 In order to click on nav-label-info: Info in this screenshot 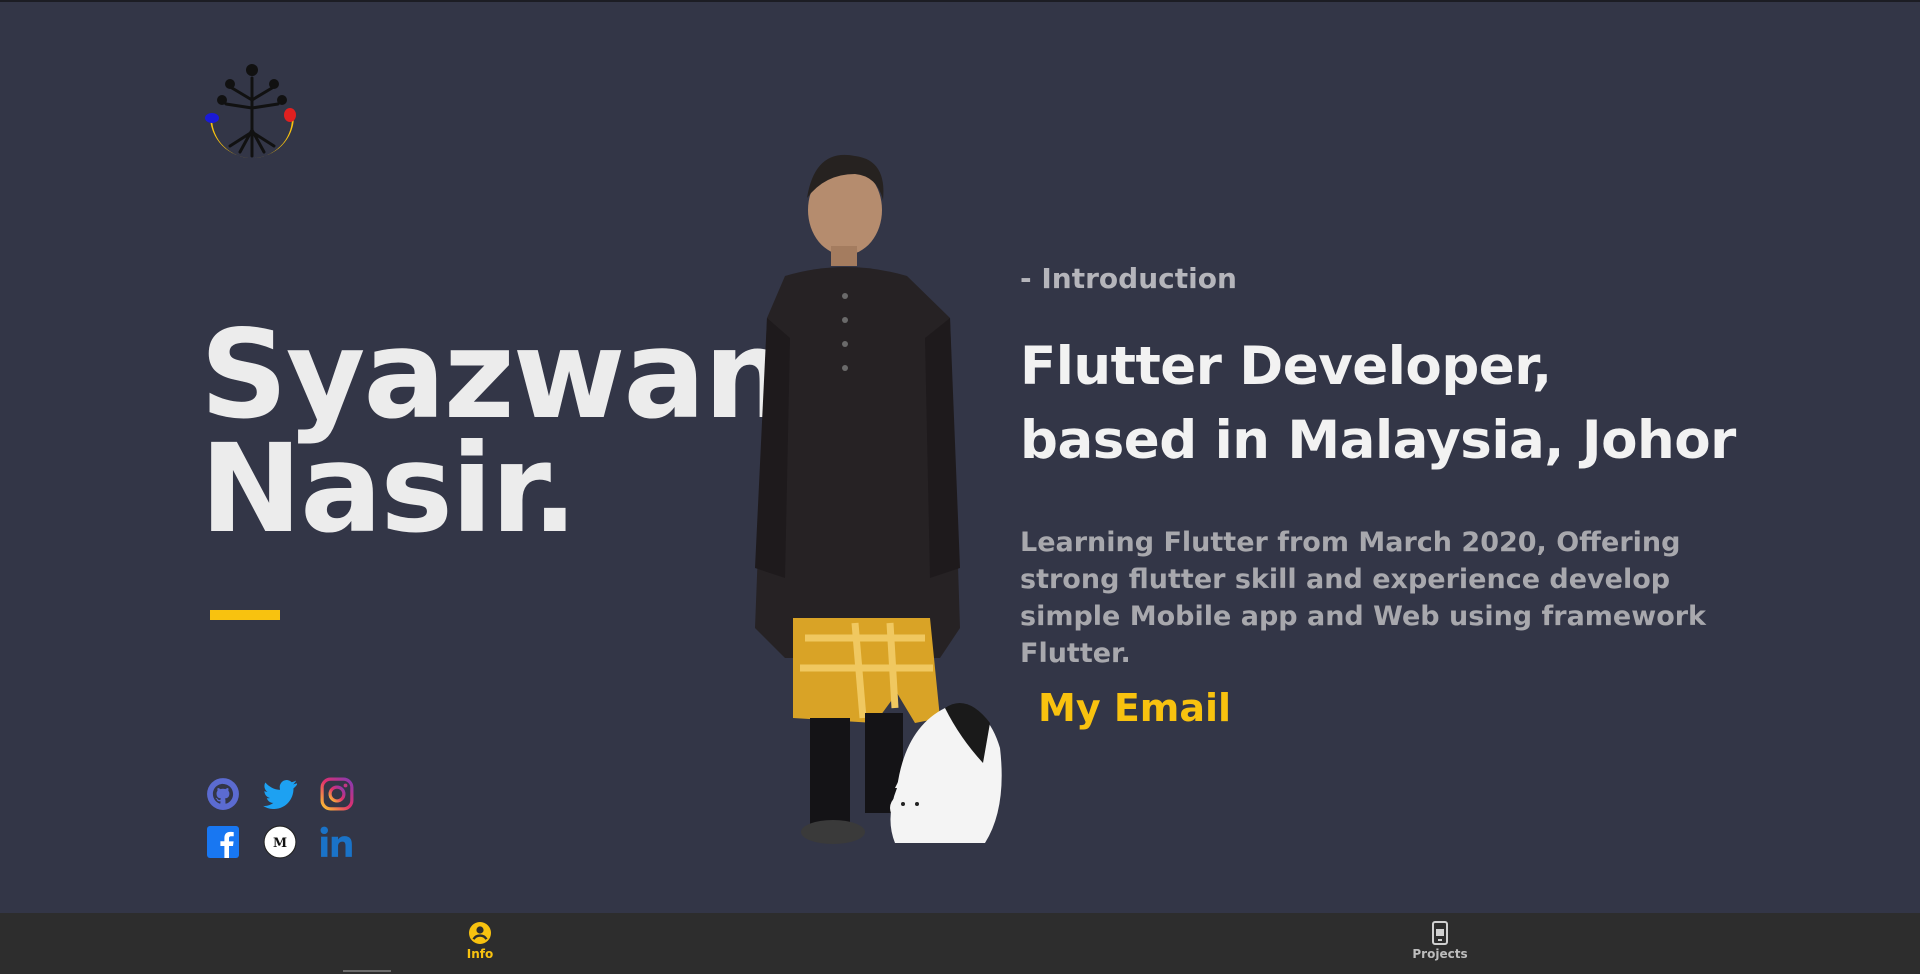, I will do `click(480, 954)`.